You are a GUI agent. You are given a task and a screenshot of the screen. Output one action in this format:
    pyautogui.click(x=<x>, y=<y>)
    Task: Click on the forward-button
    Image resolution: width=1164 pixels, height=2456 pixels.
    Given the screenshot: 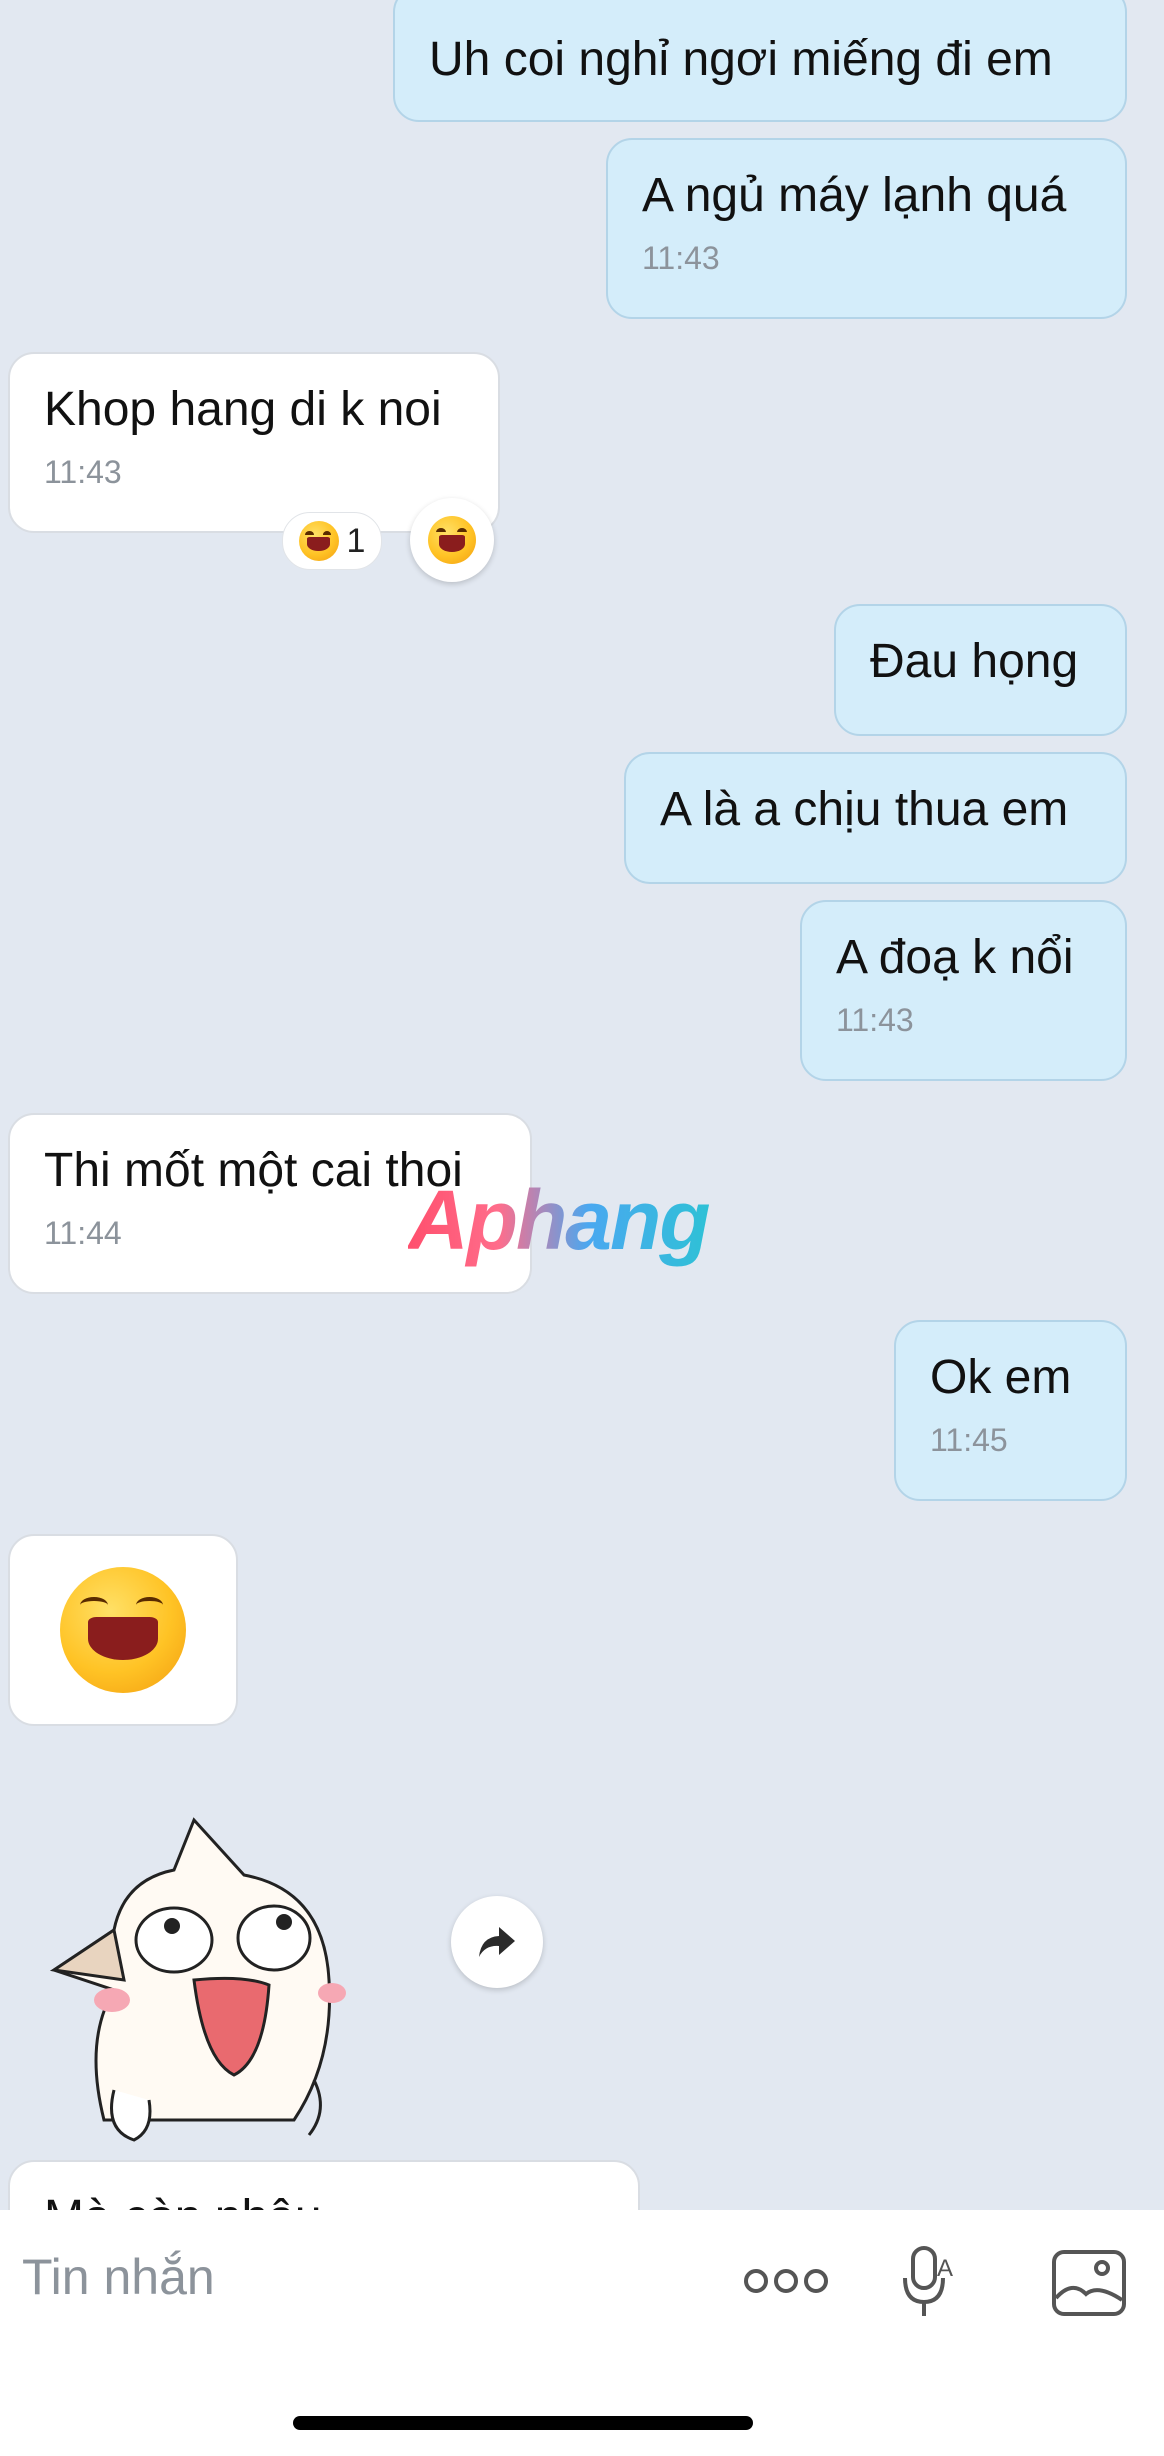 What is the action you would take?
    pyautogui.click(x=497, y=1942)
    